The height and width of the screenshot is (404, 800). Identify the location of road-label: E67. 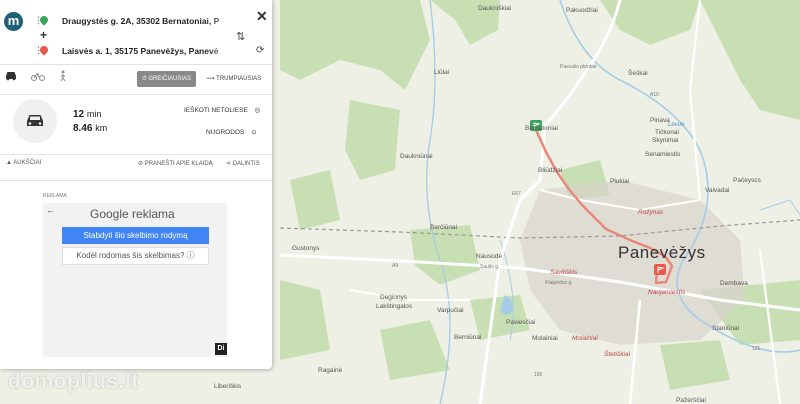
(516, 194).